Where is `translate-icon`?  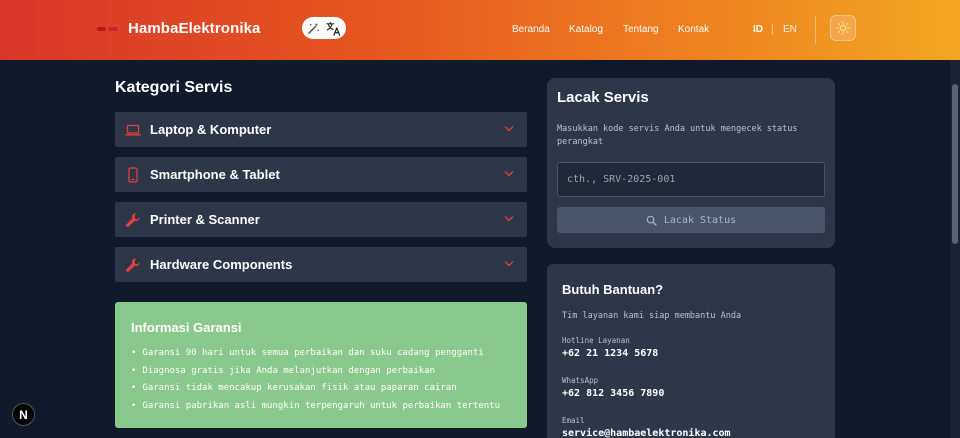
translate-icon is located at coordinates (333, 28).